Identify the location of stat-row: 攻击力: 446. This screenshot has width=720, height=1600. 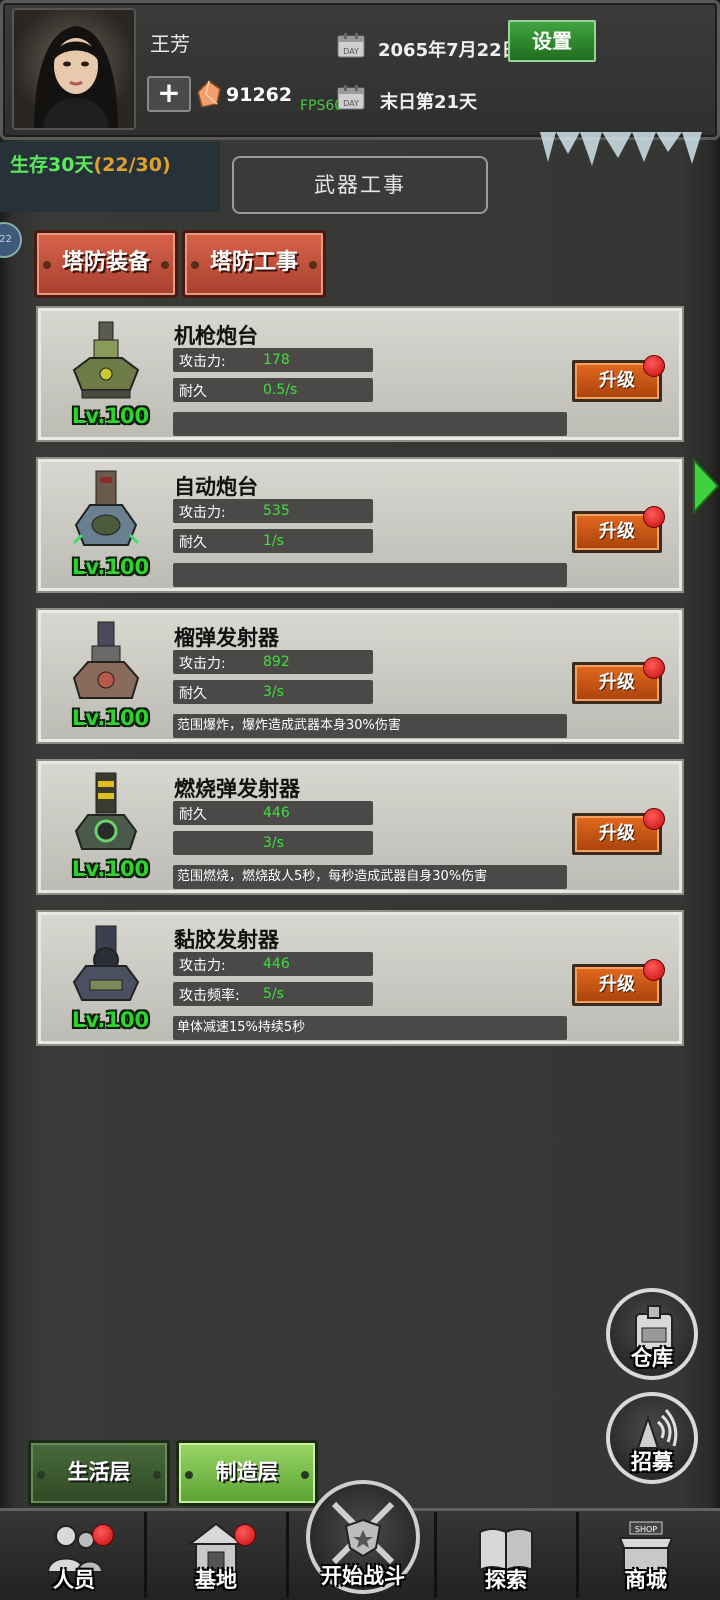
(273, 964).